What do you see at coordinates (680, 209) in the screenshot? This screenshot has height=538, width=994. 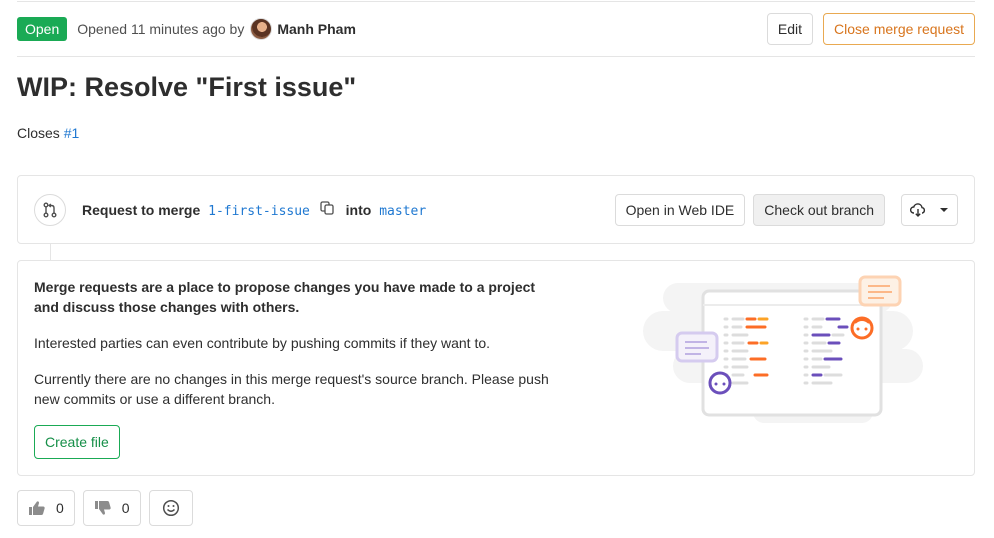 I see `open-web-ide-button: Open in Web IDE` at bounding box center [680, 209].